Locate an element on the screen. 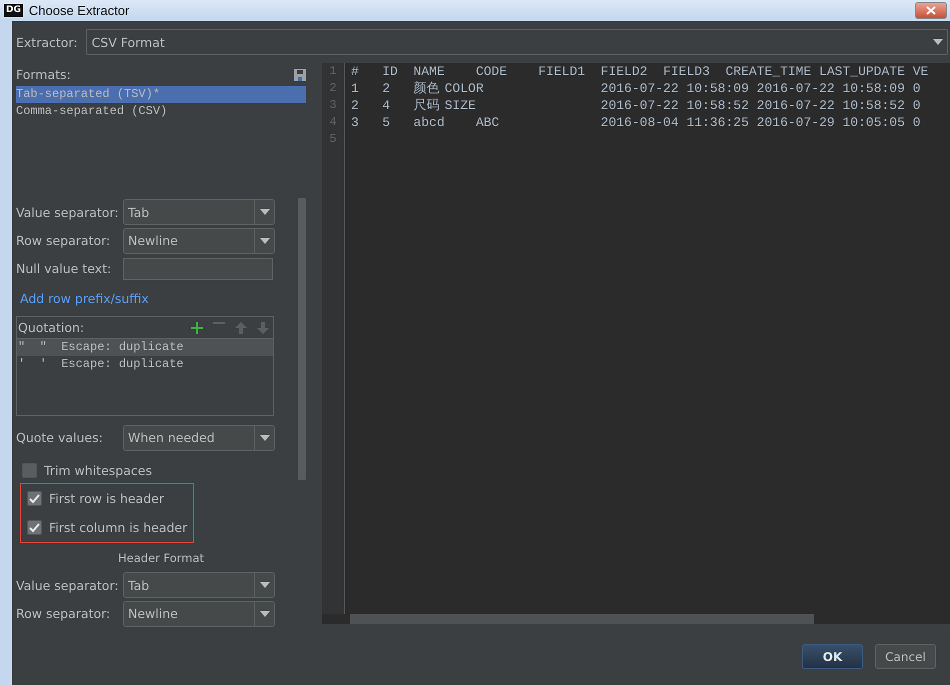 The width and height of the screenshot is (950, 685). code-line: 1 2 颜色 COLOR 2016-07-22 10:58:09 2016-07-22 10:58:09 0 is located at coordinates (636, 88).